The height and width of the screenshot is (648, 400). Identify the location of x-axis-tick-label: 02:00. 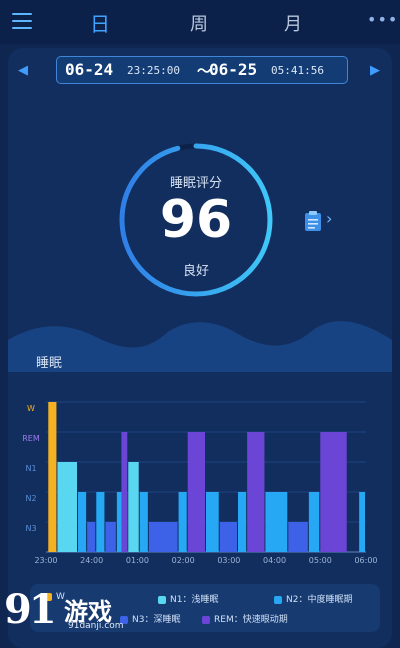
(183, 560).